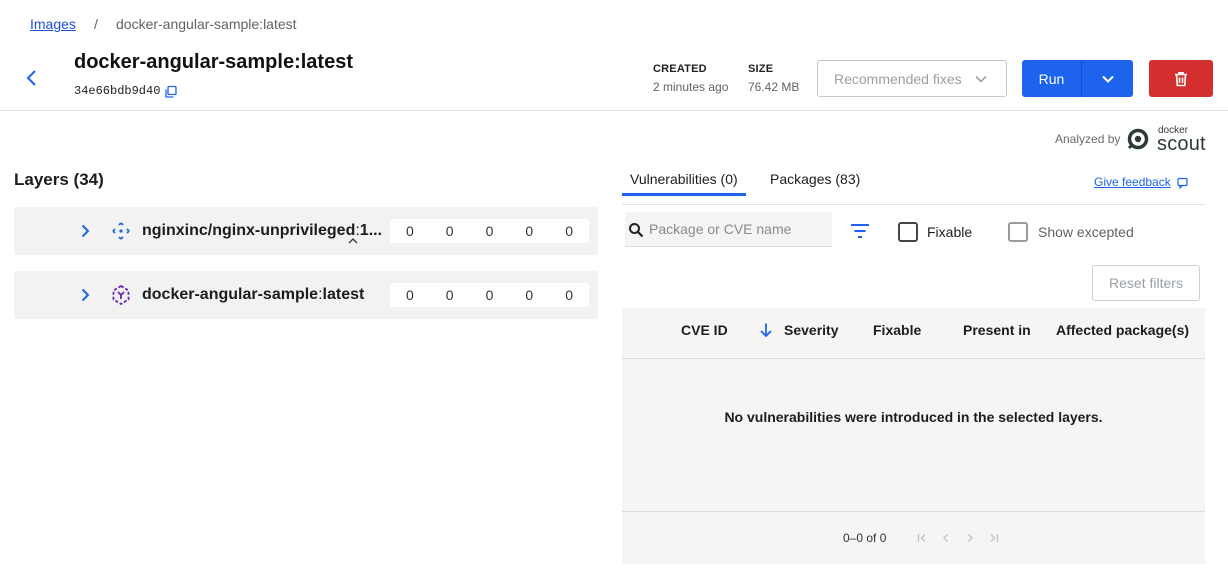  What do you see at coordinates (1086, 232) in the screenshot?
I see `show-excepted-label: Show excepted` at bounding box center [1086, 232].